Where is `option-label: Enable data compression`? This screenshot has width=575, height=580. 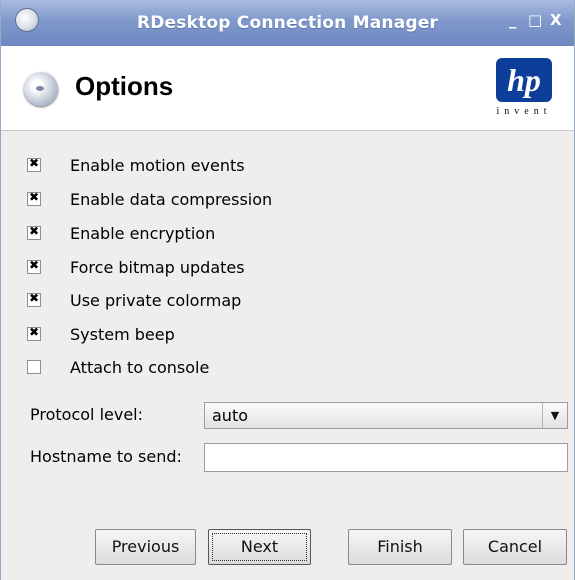
option-label: Enable data compression is located at coordinates (171, 199).